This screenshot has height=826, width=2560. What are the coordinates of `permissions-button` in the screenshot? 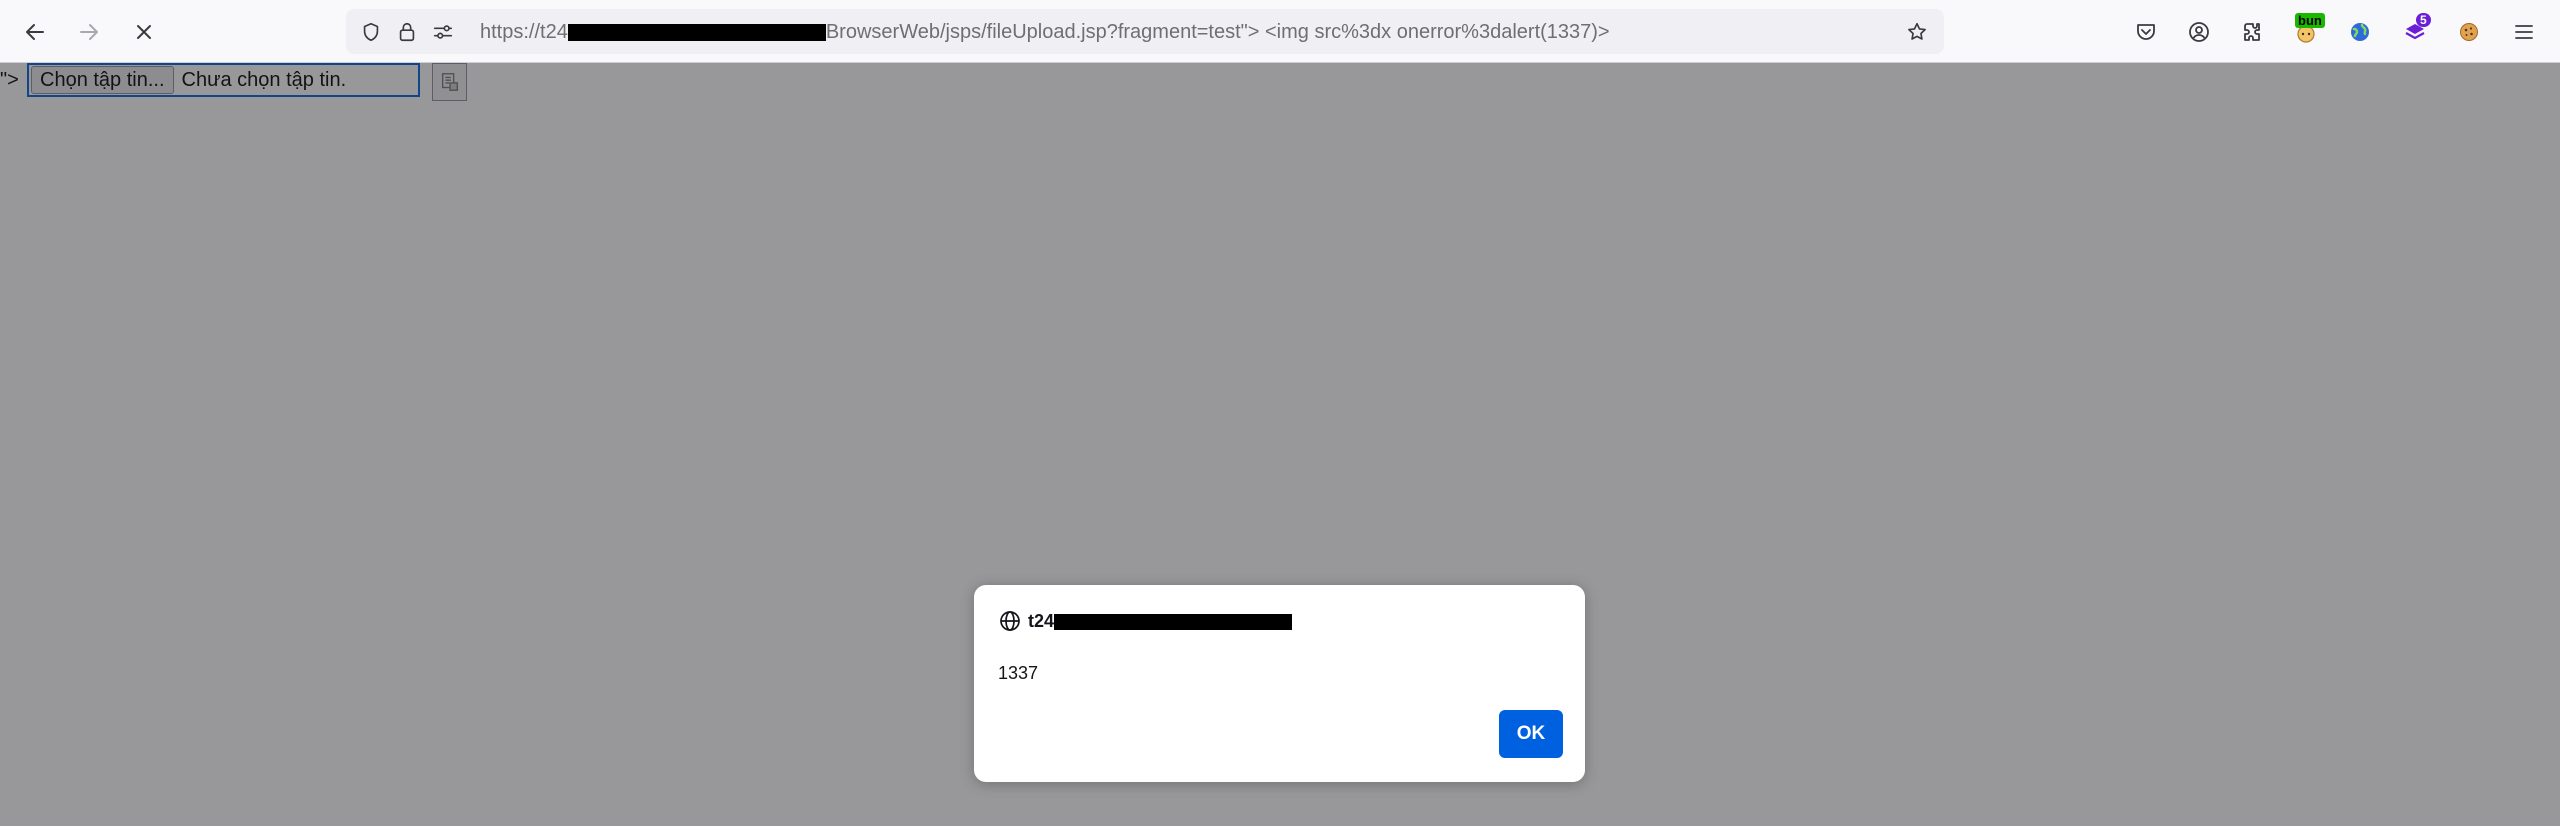 It's located at (443, 32).